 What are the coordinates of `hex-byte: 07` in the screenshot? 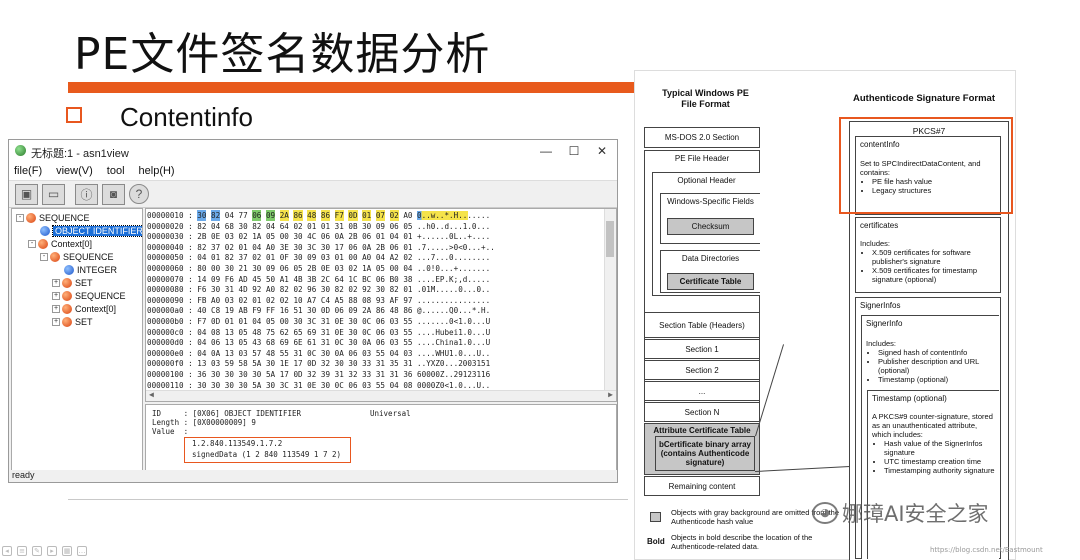 It's located at (380, 215).